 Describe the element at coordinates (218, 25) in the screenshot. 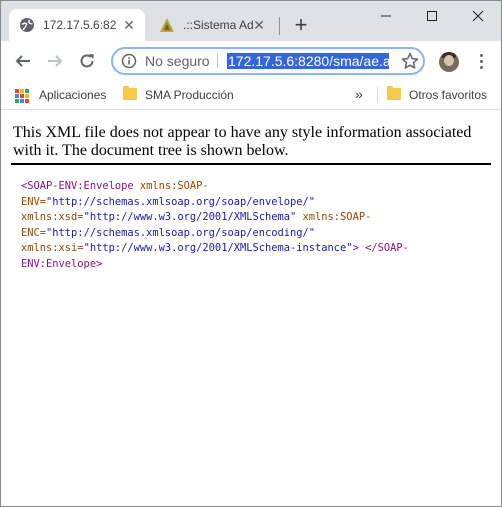

I see `tab-title: .::Sistema Ad` at that location.